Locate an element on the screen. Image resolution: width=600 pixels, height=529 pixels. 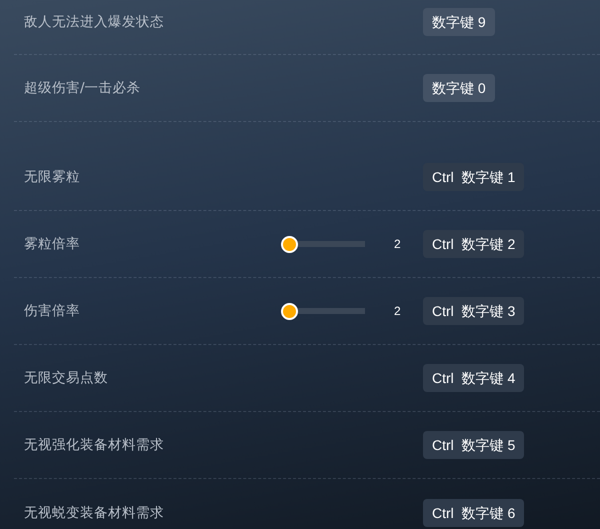
hotkey-badge: Ctrl 数字键 4 is located at coordinates (473, 378).